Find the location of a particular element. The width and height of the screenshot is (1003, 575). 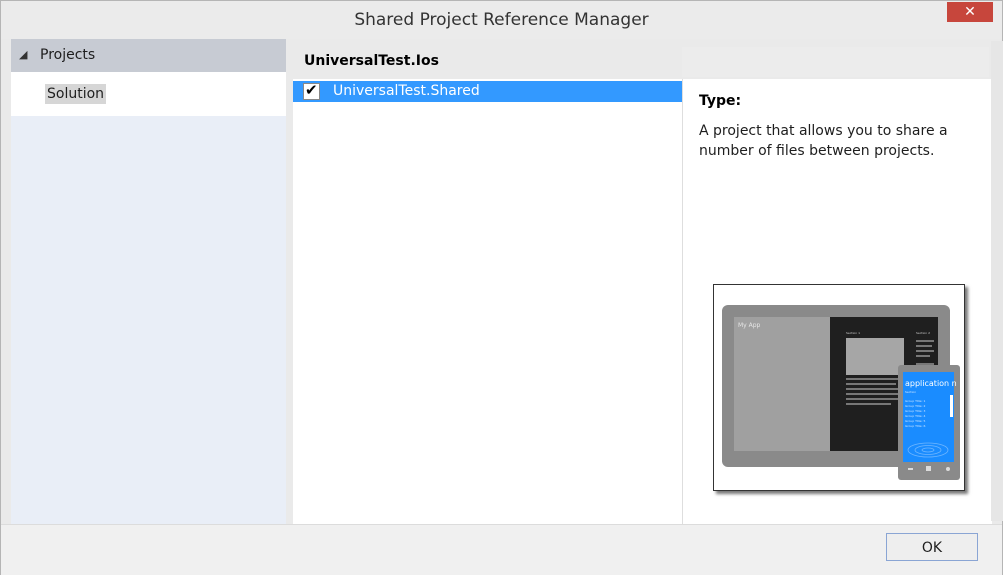

section-label-text: Section 1 is located at coordinates (853, 333).